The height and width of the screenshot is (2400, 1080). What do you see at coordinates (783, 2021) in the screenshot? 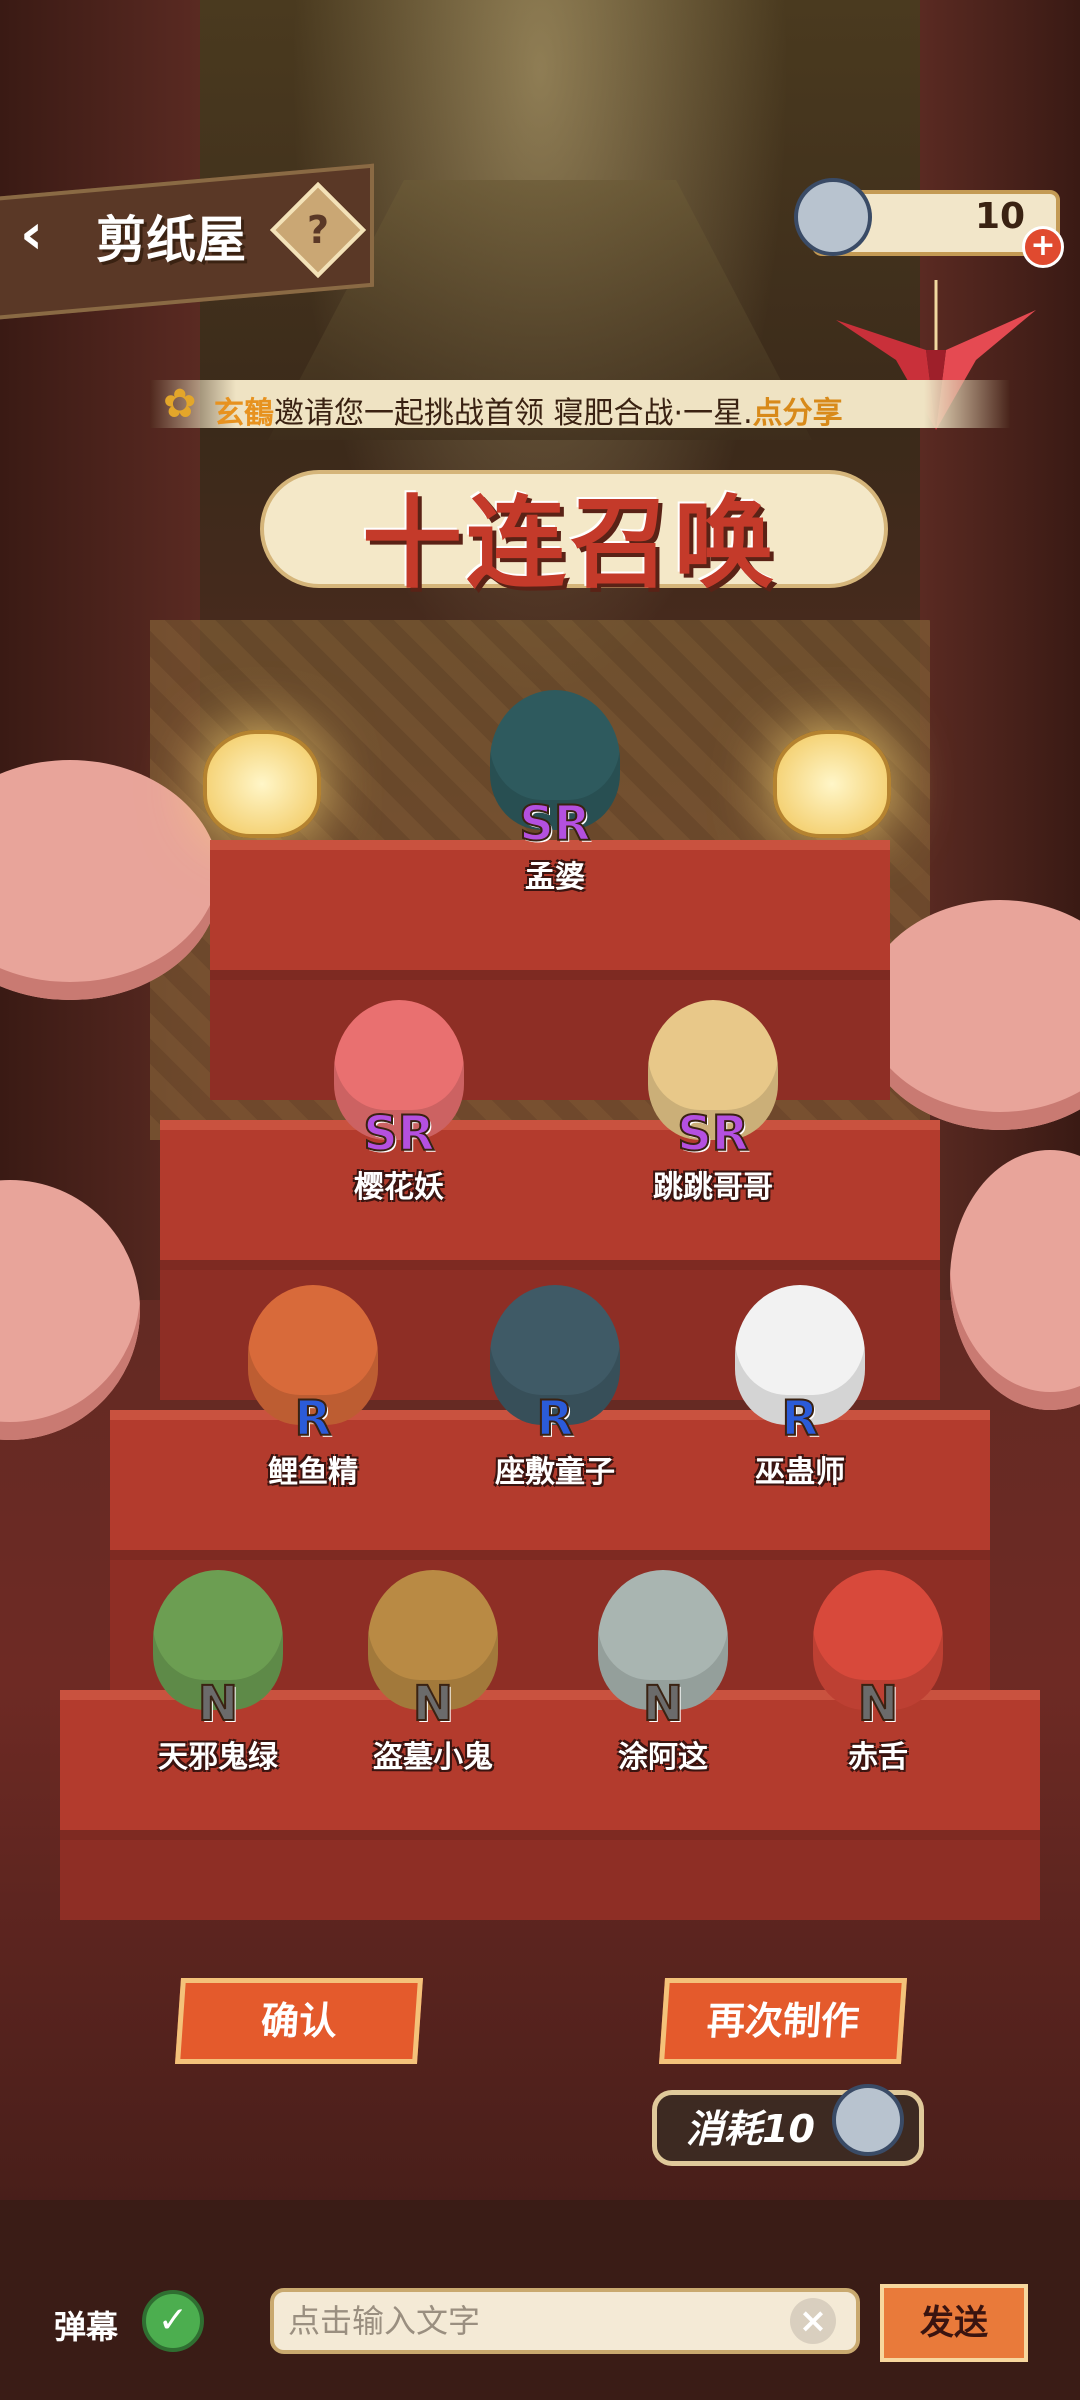
I see `make-again-button: 再次制作` at bounding box center [783, 2021].